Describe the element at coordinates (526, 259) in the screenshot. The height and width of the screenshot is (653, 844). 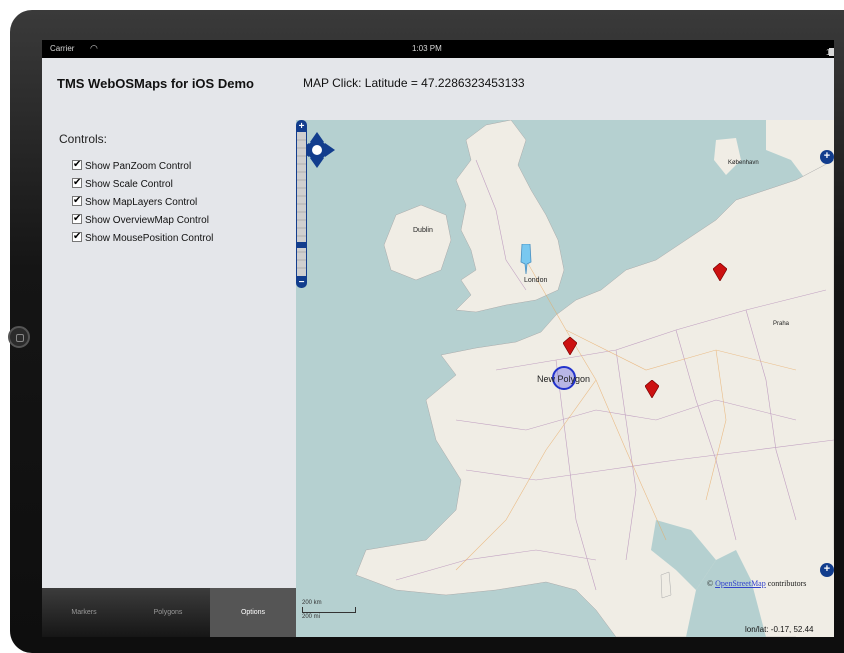
I see `pushpin-icon` at that location.